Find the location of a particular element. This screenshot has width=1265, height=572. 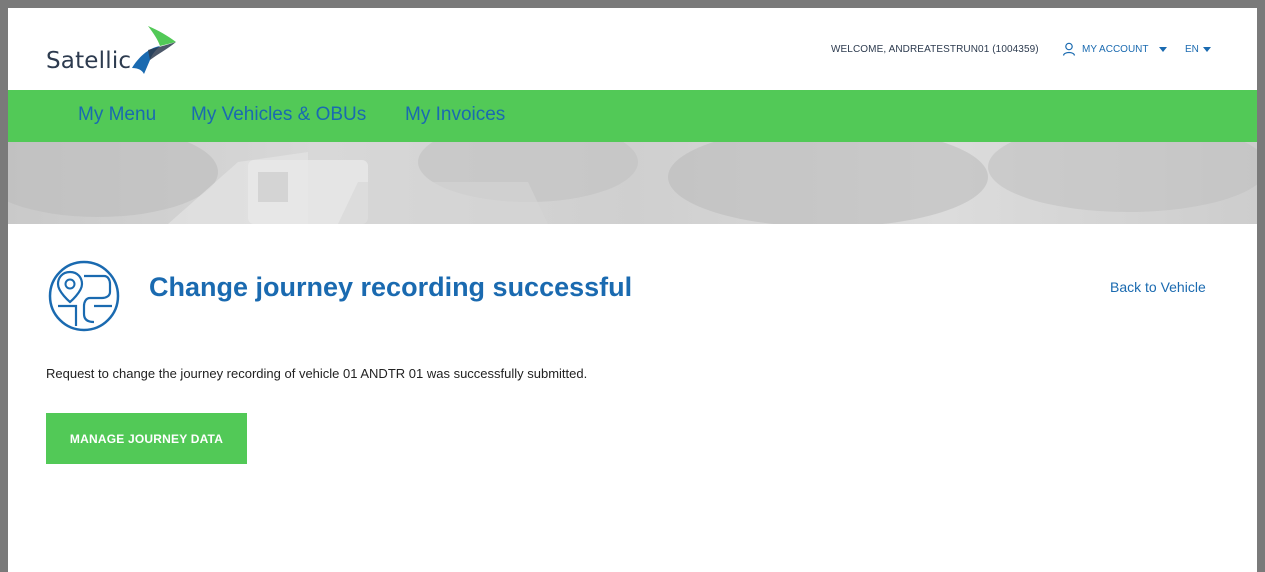

nav-item-my-menu: My Menu is located at coordinates (117, 115).